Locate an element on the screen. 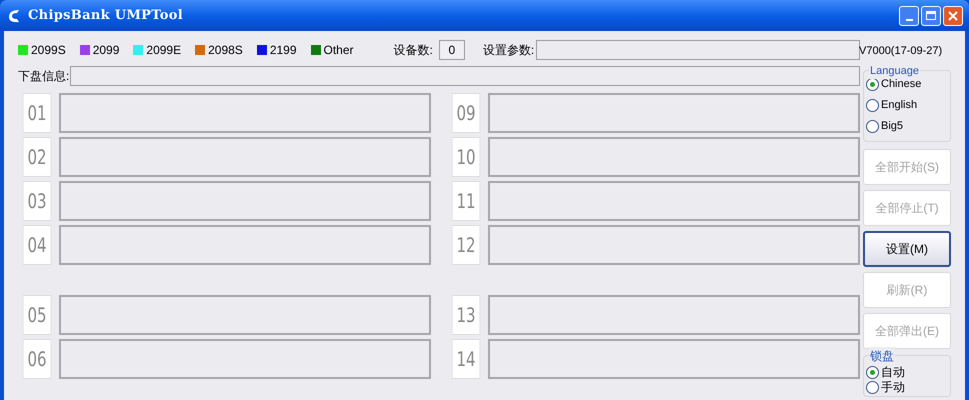 This screenshot has width=969, height=400. app-logo-icon is located at coordinates (14, 16).